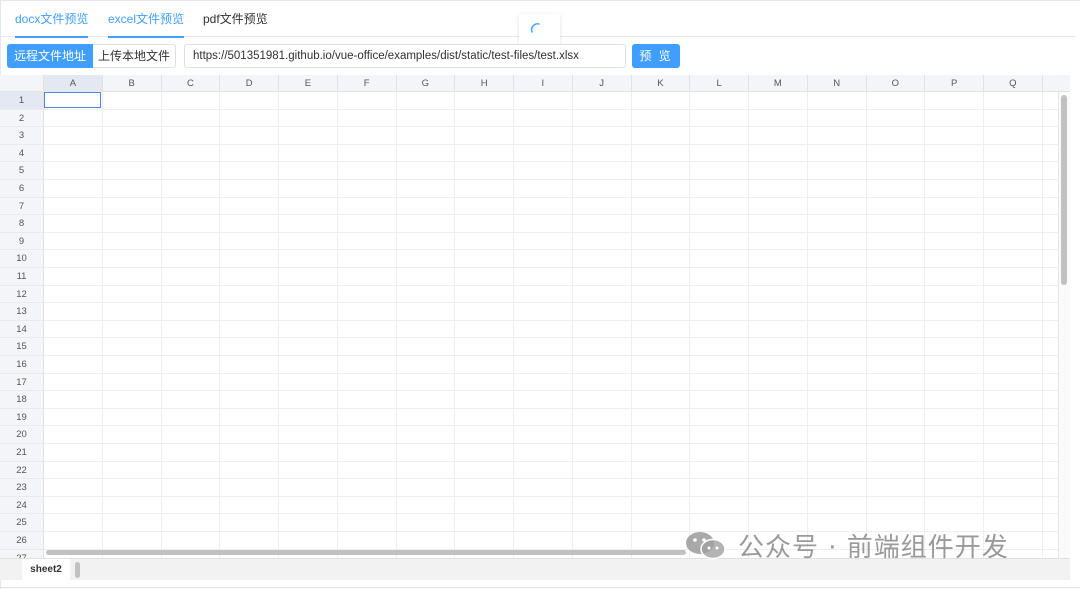  What do you see at coordinates (484, 83) in the screenshot?
I see `column-header-h: H` at bounding box center [484, 83].